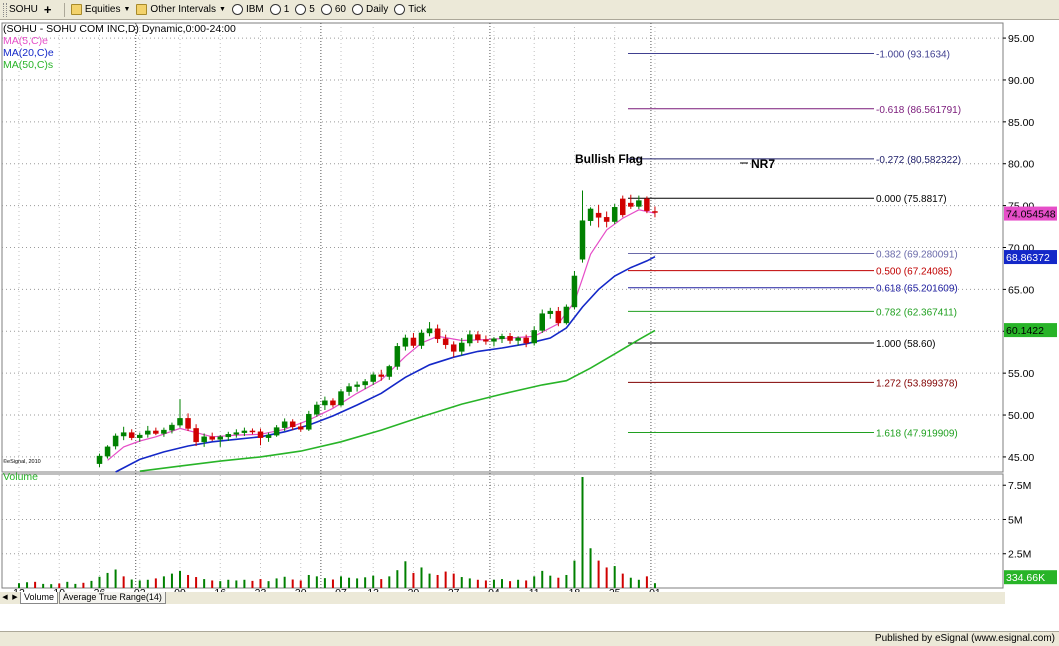 This screenshot has height=646, width=1059. What do you see at coordinates (917, 383) in the screenshot?
I see `fib-level-label: 1.272 (53.899378)` at bounding box center [917, 383].